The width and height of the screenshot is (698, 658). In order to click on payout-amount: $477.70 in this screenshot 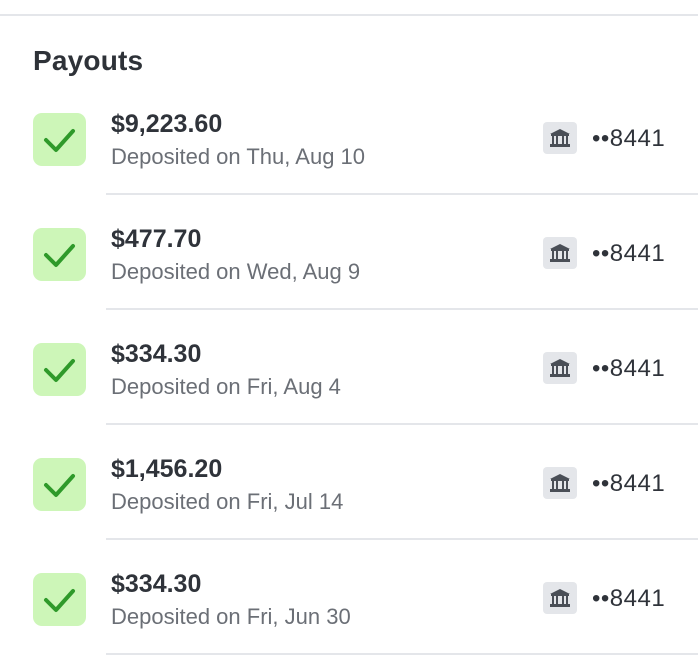, I will do `click(156, 239)`.